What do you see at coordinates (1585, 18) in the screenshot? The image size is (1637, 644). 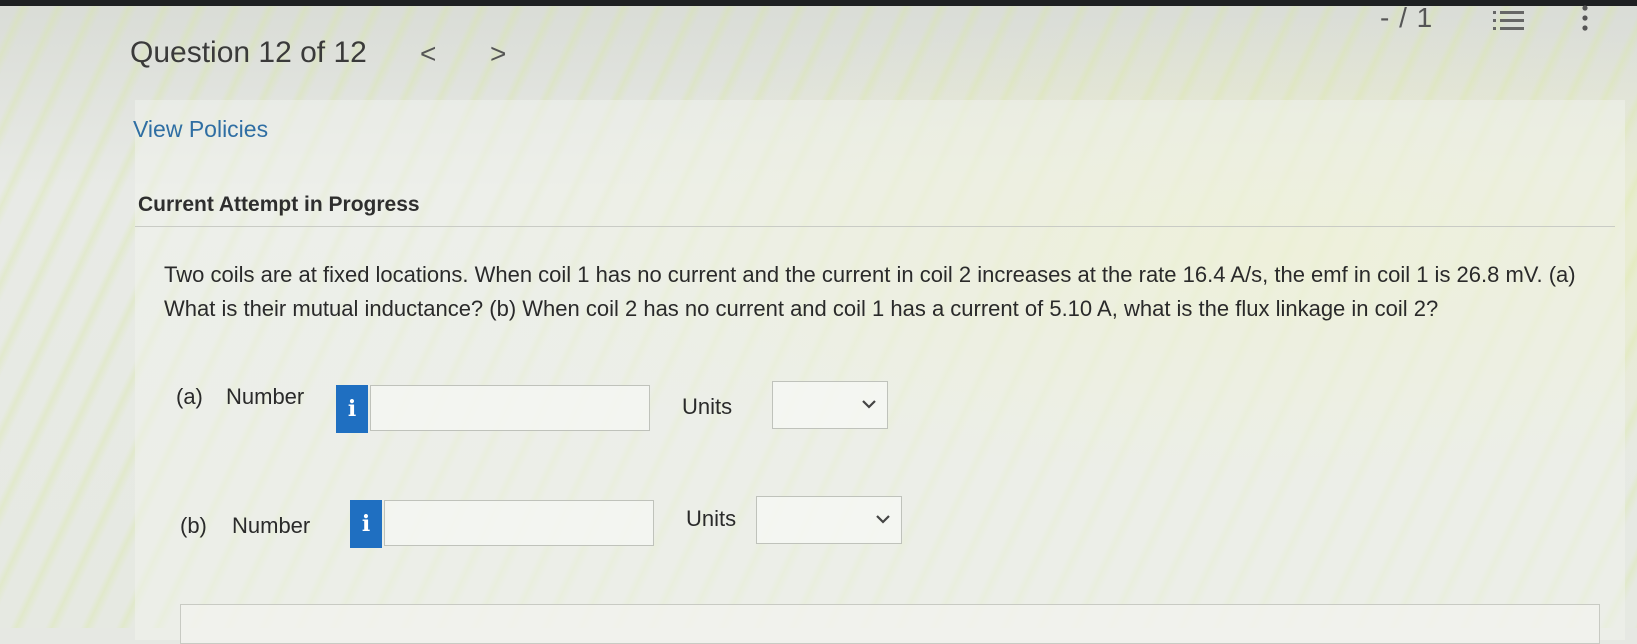 I see `more-vertical-icon` at bounding box center [1585, 18].